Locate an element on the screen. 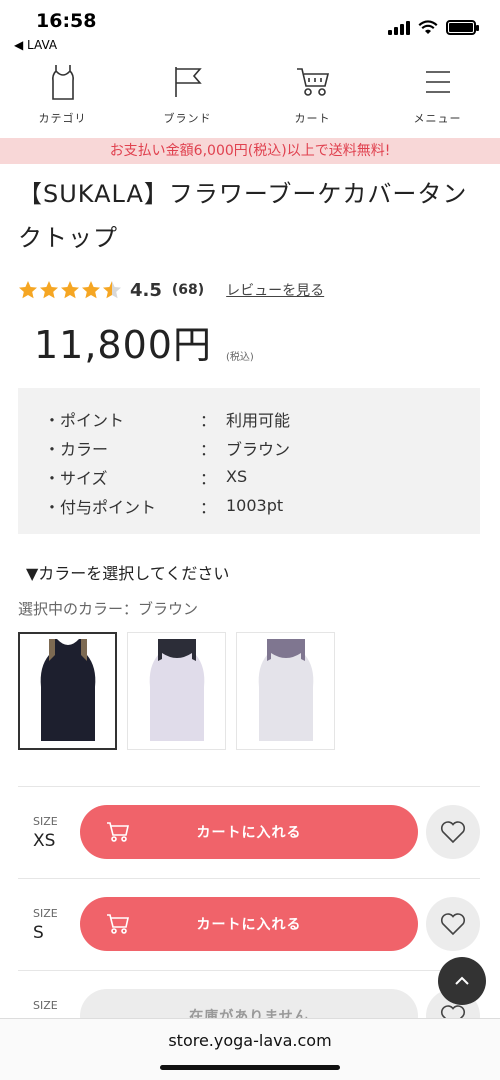  info-row: ・カラー ： ブラウン is located at coordinates (262, 447).